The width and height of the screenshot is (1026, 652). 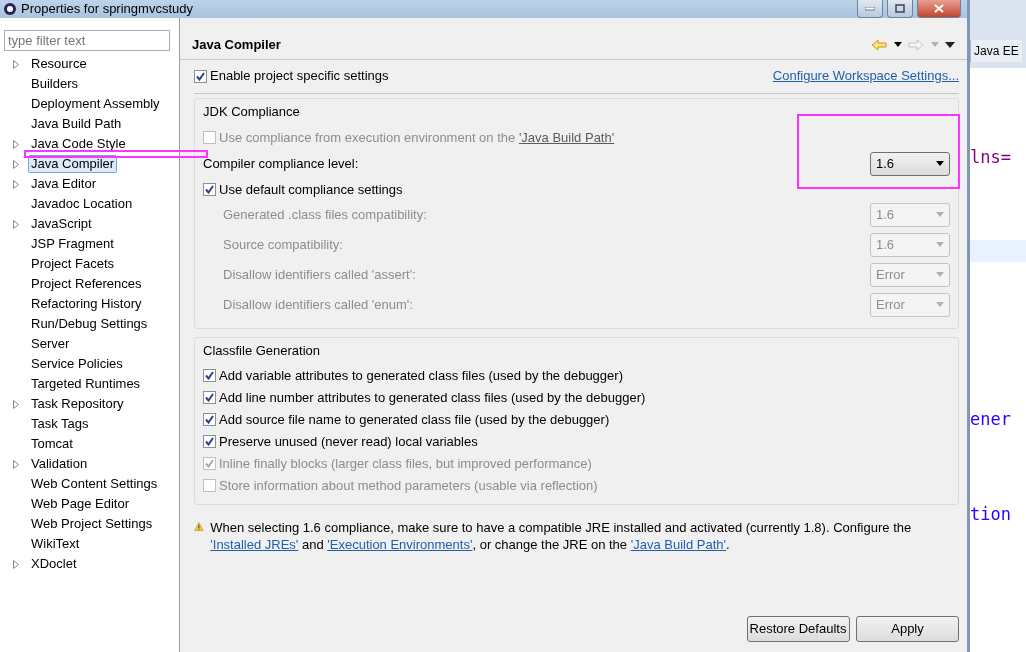 What do you see at coordinates (77, 364) in the screenshot?
I see `tree-item: Service Policies` at bounding box center [77, 364].